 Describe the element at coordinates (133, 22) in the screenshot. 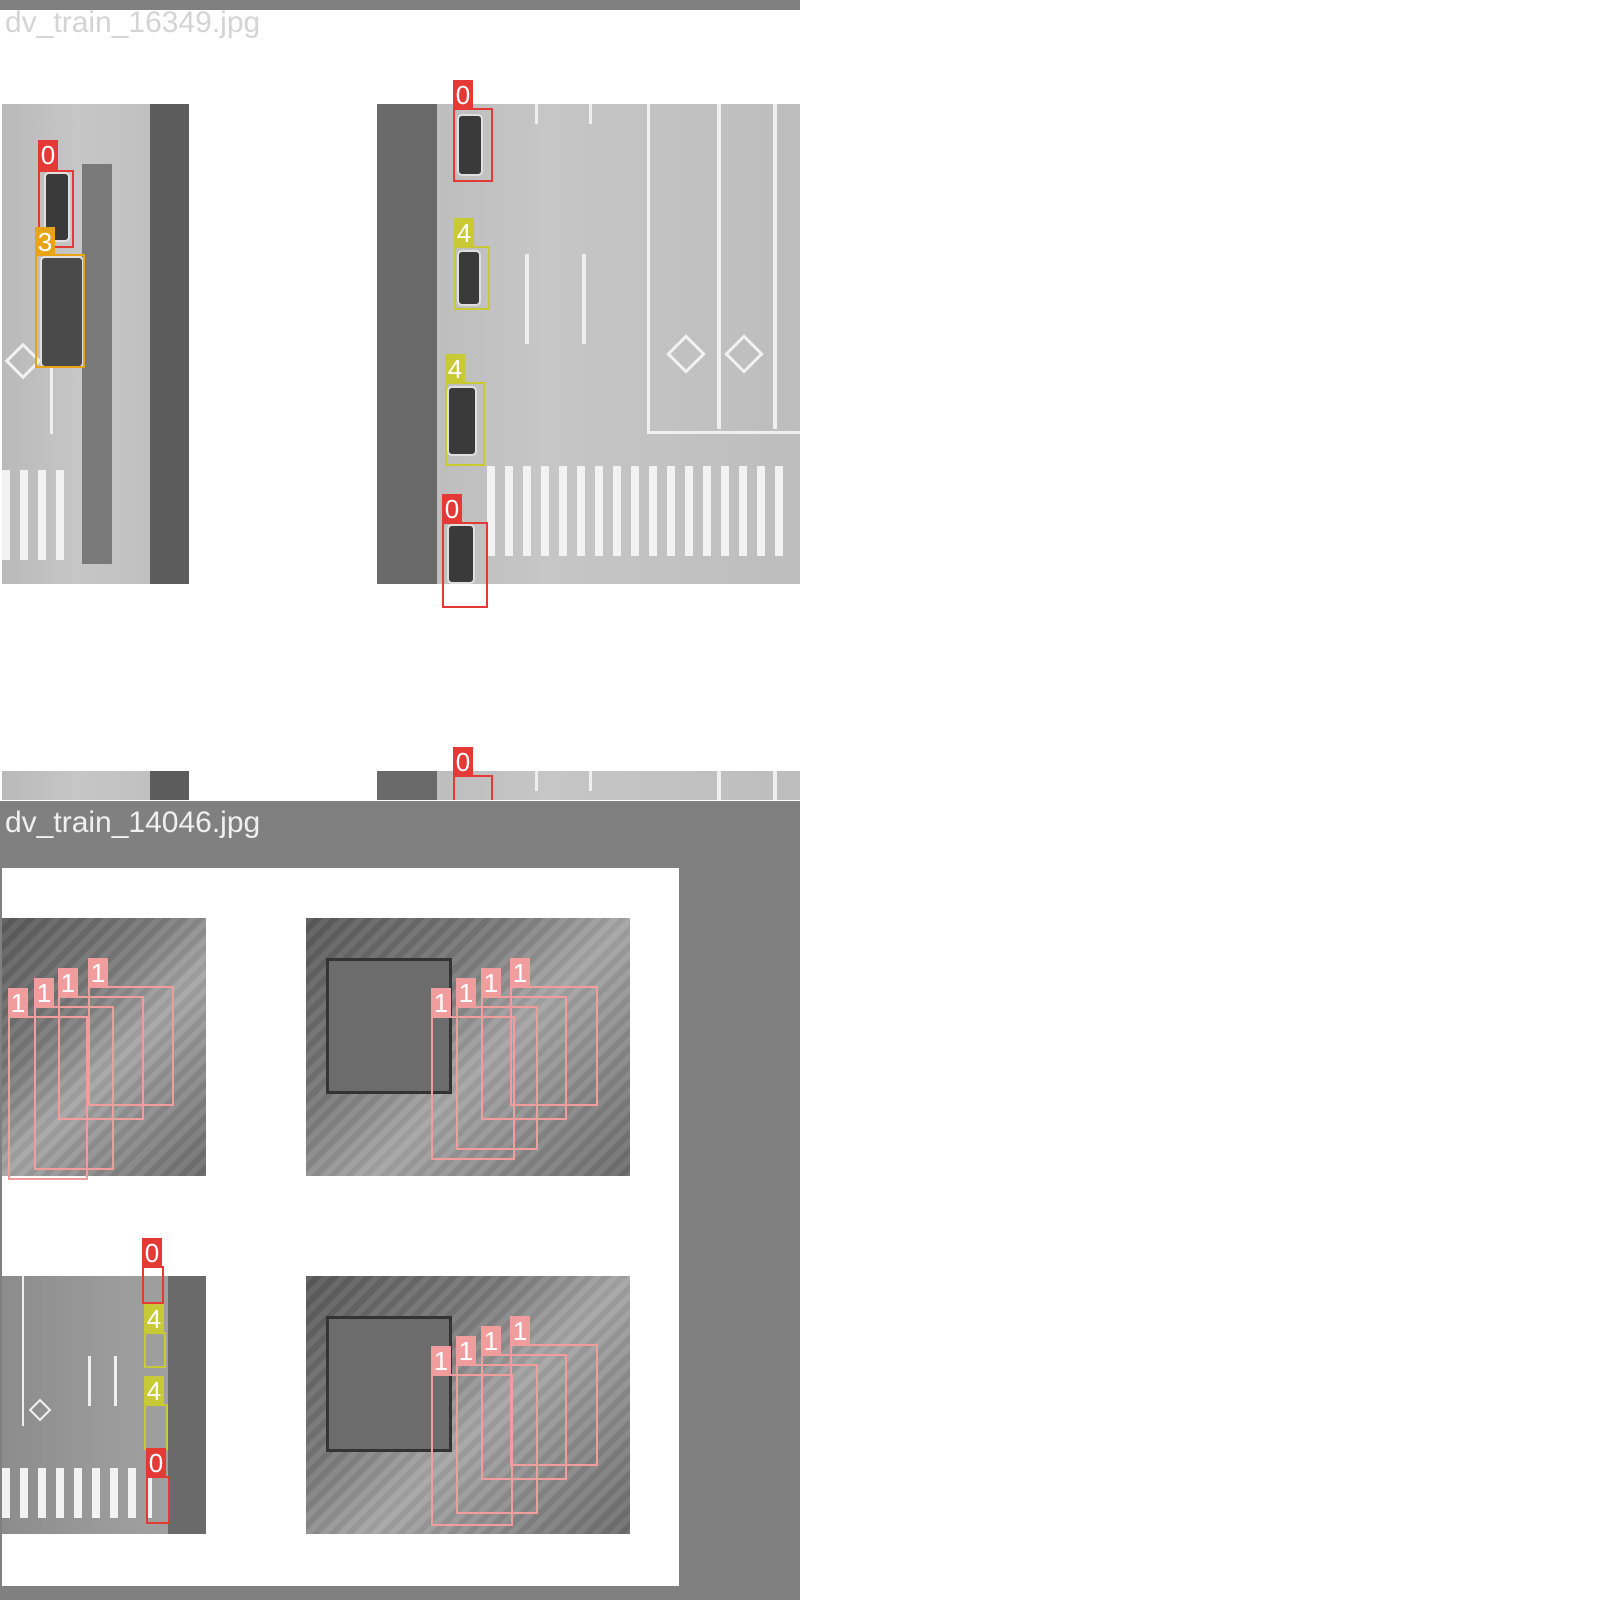

I see `panel-title-top: dv_train_16349.jpg` at that location.